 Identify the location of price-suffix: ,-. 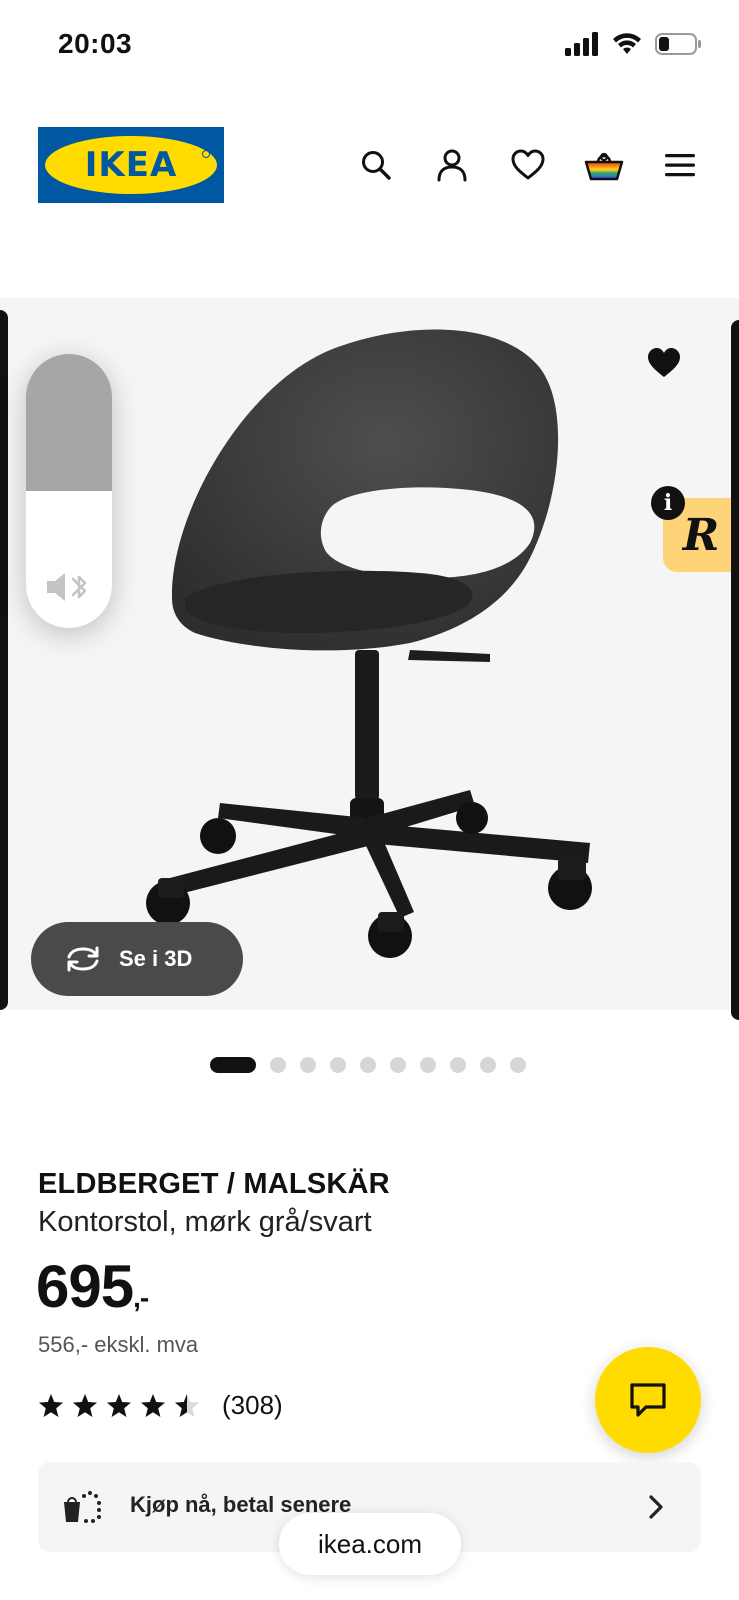
(141, 1297).